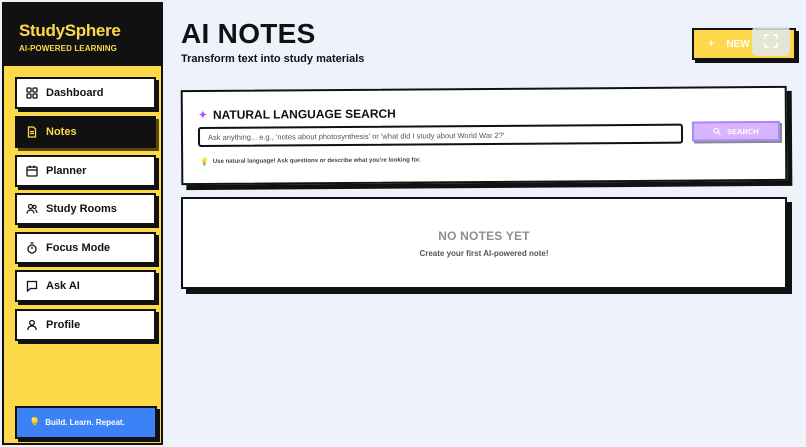 The image size is (806, 447). I want to click on new-note-label: NEW, so click(738, 44).